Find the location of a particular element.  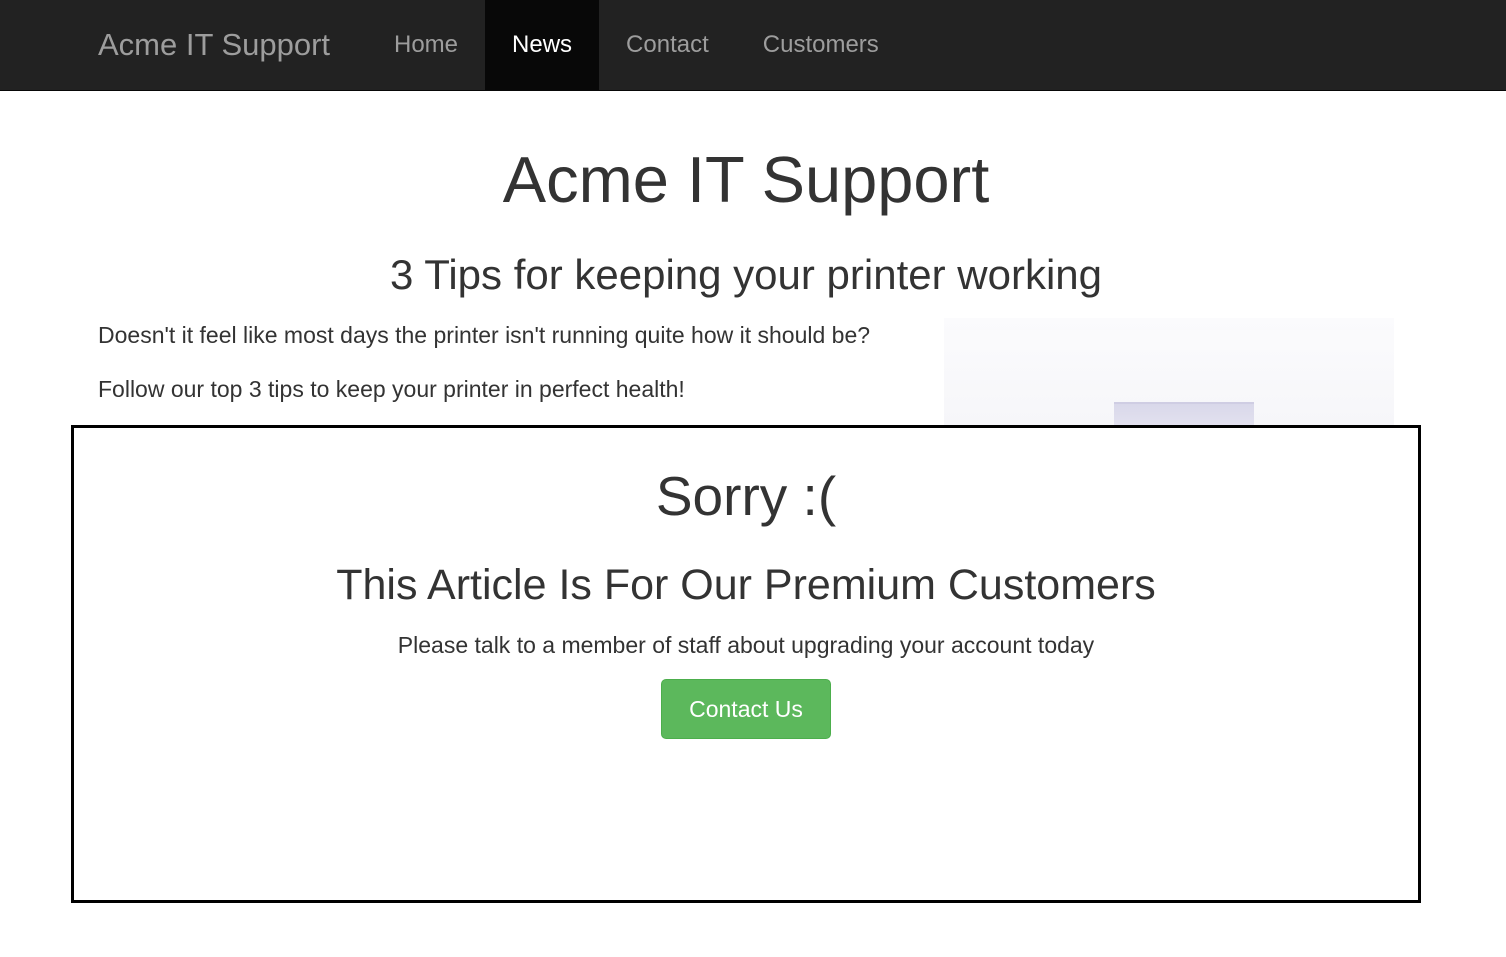

printer-image is located at coordinates (1169, 373).